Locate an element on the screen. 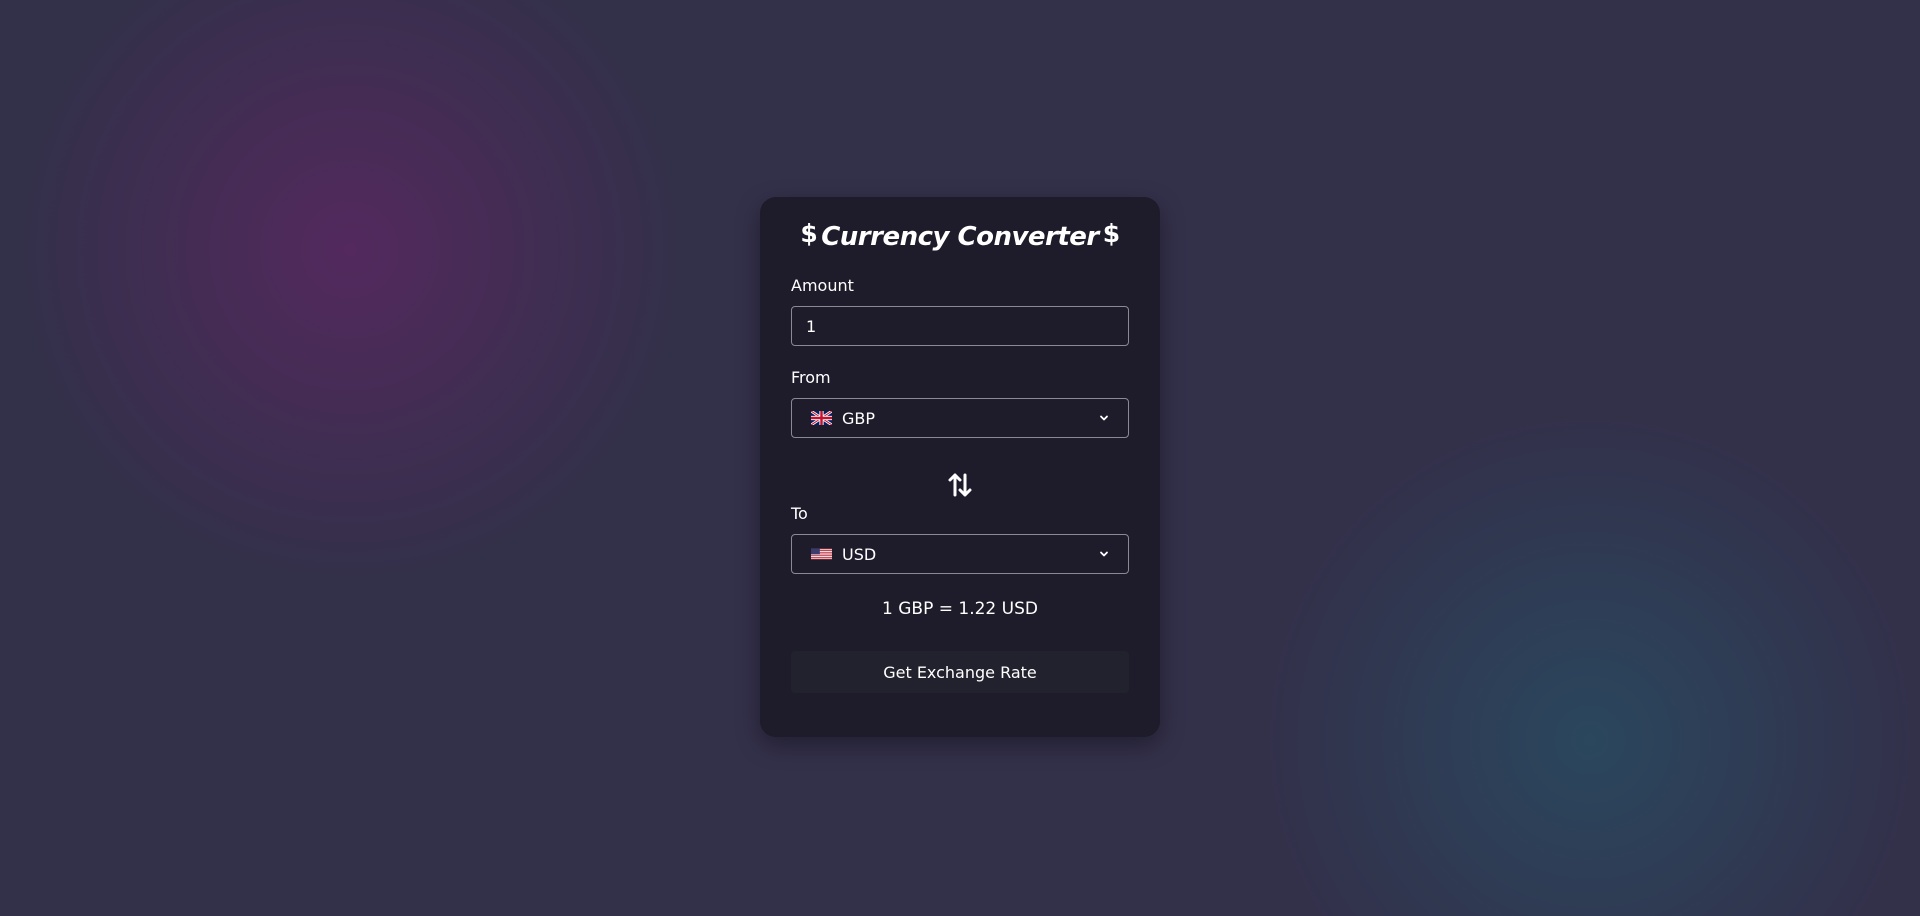 Image resolution: width=1920 pixels, height=916 pixels. page-title: $ Currency Converter $ is located at coordinates (960, 226).